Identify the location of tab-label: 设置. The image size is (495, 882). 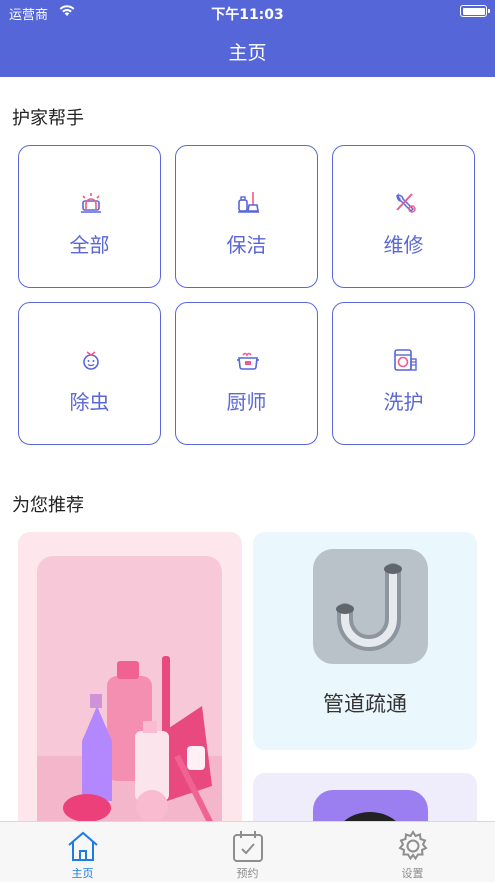
(412, 873).